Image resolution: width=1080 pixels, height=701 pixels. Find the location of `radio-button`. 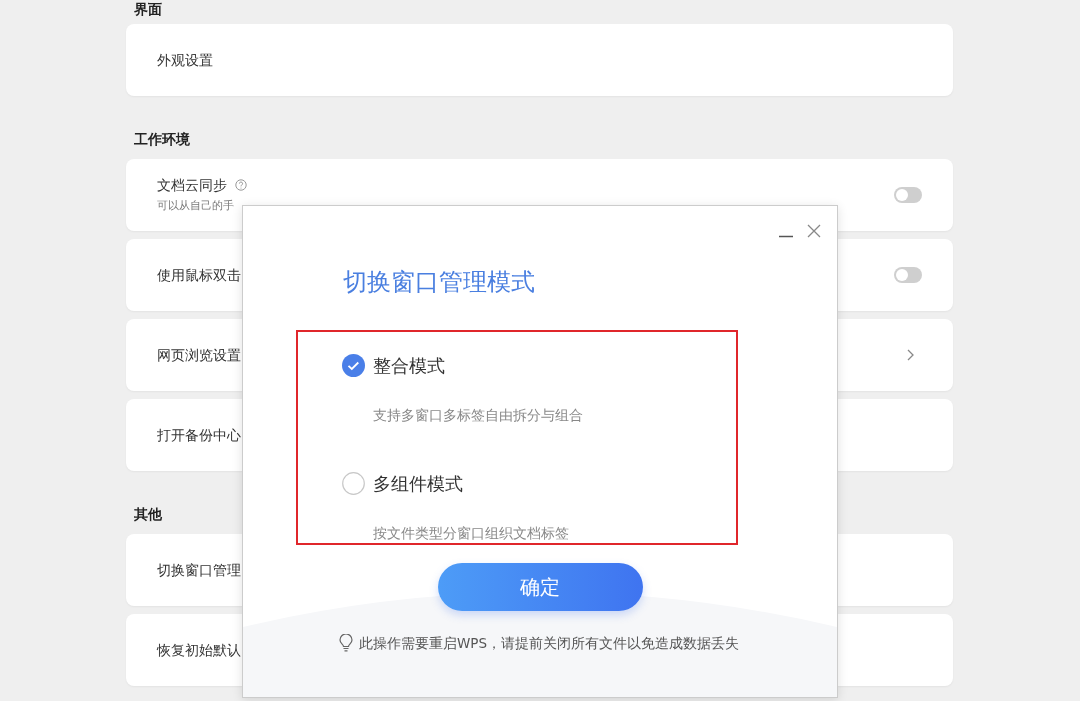

radio-button is located at coordinates (353, 483).